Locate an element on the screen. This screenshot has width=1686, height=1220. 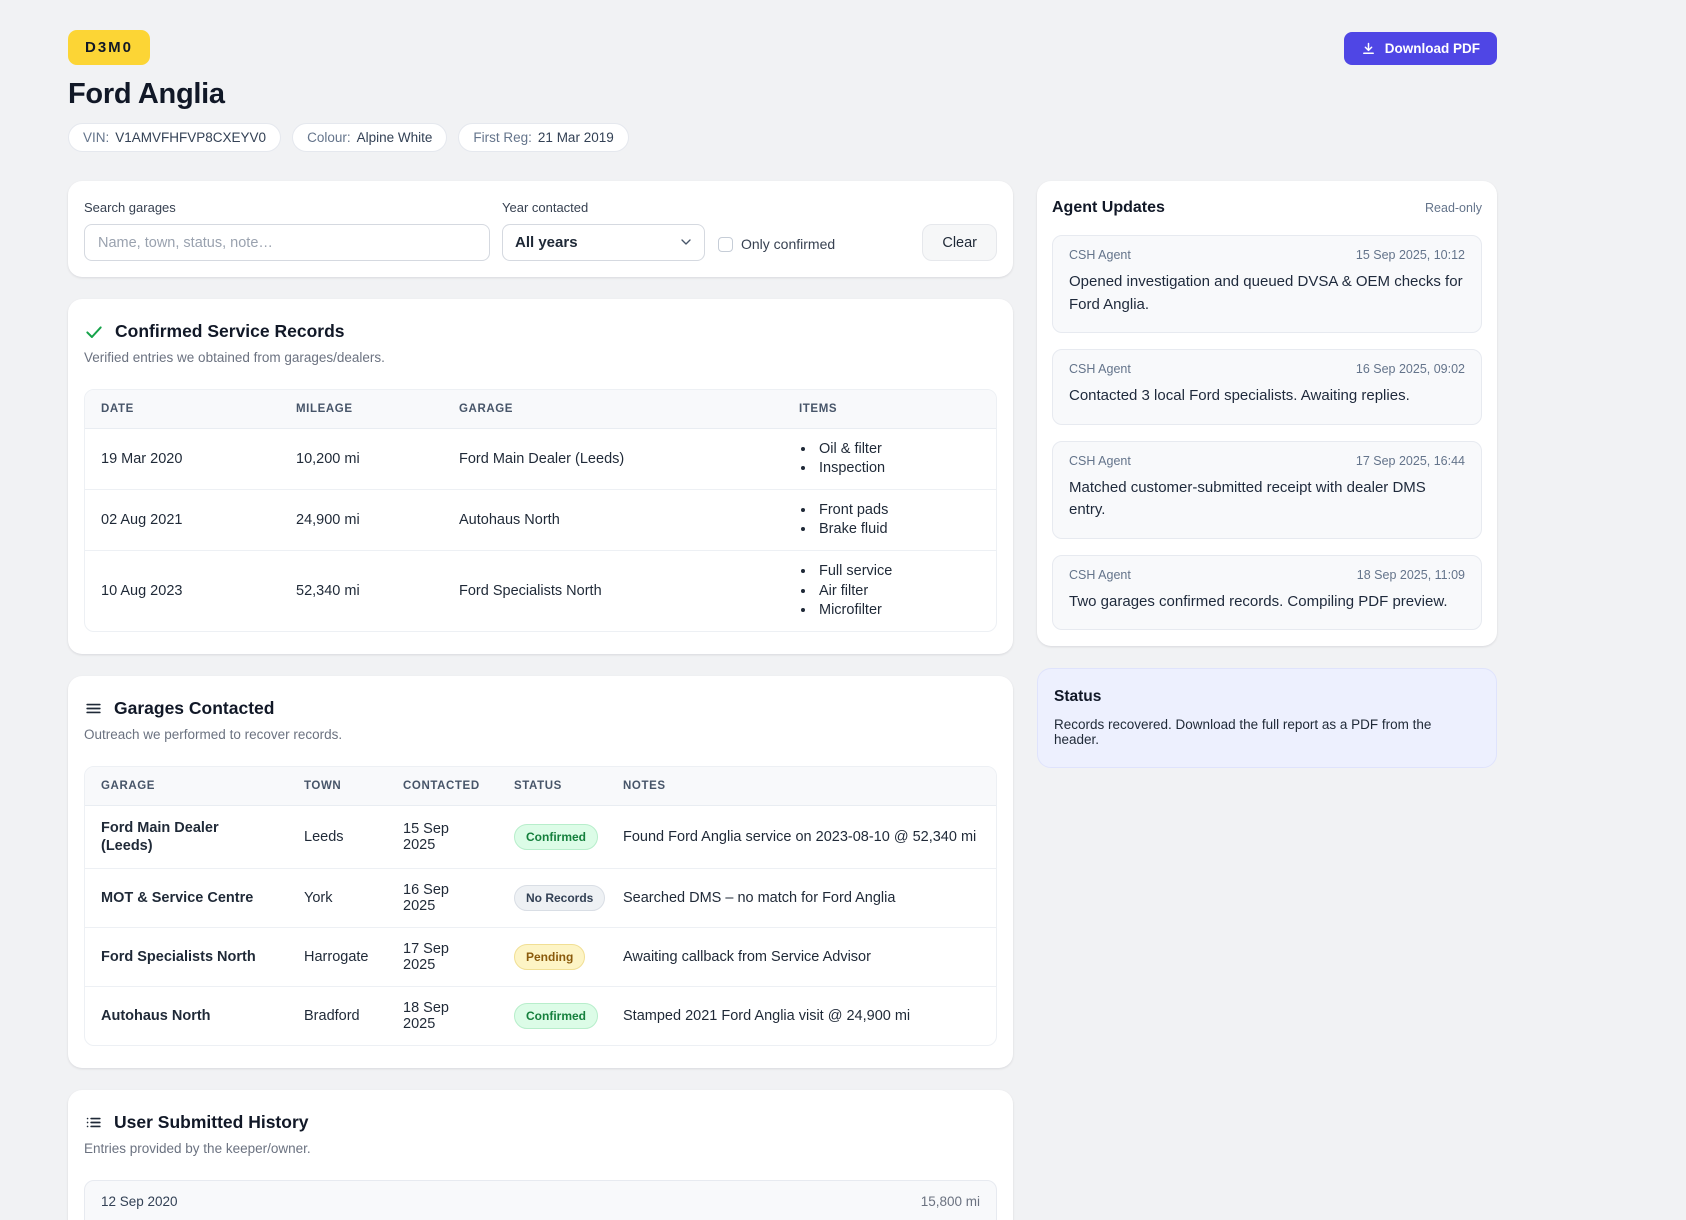
demo-badge: D3M0 is located at coordinates (109, 47).